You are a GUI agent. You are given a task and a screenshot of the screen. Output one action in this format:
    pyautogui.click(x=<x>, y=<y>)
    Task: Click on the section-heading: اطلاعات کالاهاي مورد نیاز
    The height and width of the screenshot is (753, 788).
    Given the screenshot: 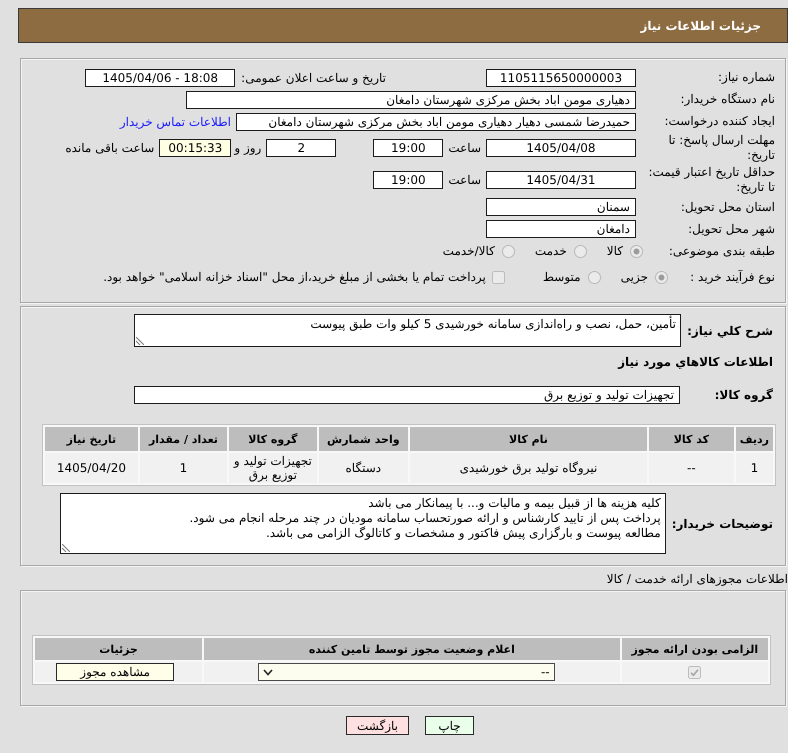 What is the action you would take?
    pyautogui.click(x=694, y=362)
    